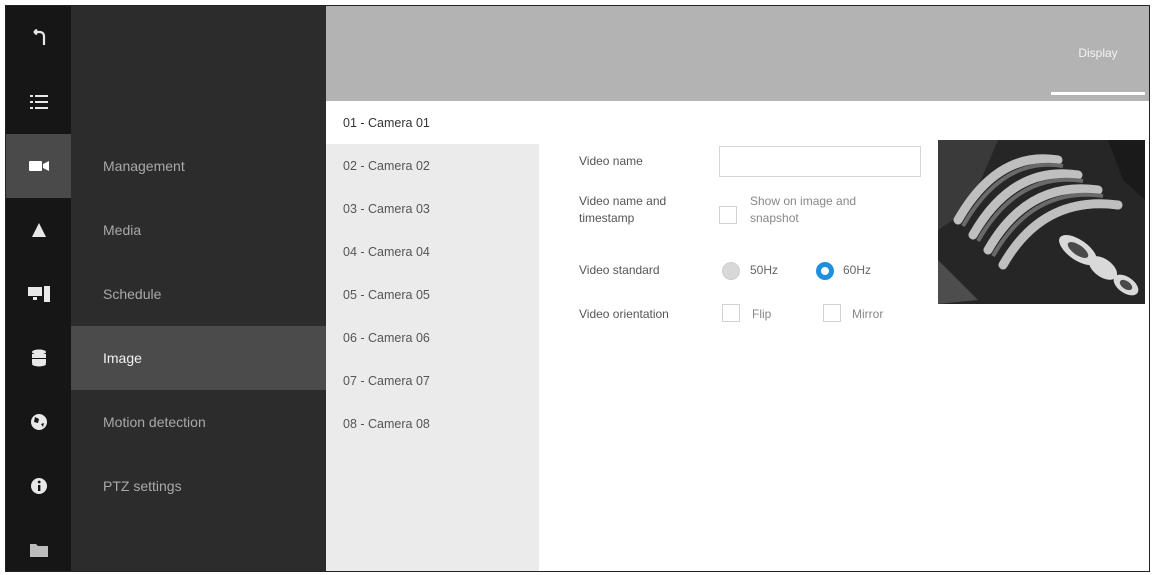 This screenshot has height=575, width=1155. What do you see at coordinates (432, 380) in the screenshot?
I see `camera-list-item: 07 - Camera 07` at bounding box center [432, 380].